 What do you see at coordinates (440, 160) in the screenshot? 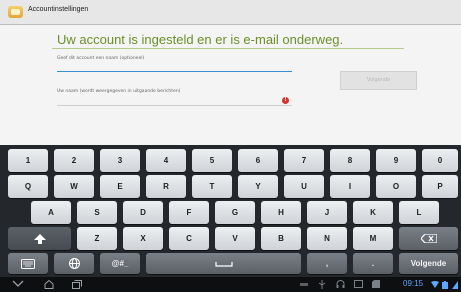
I see `key-0: 0` at bounding box center [440, 160].